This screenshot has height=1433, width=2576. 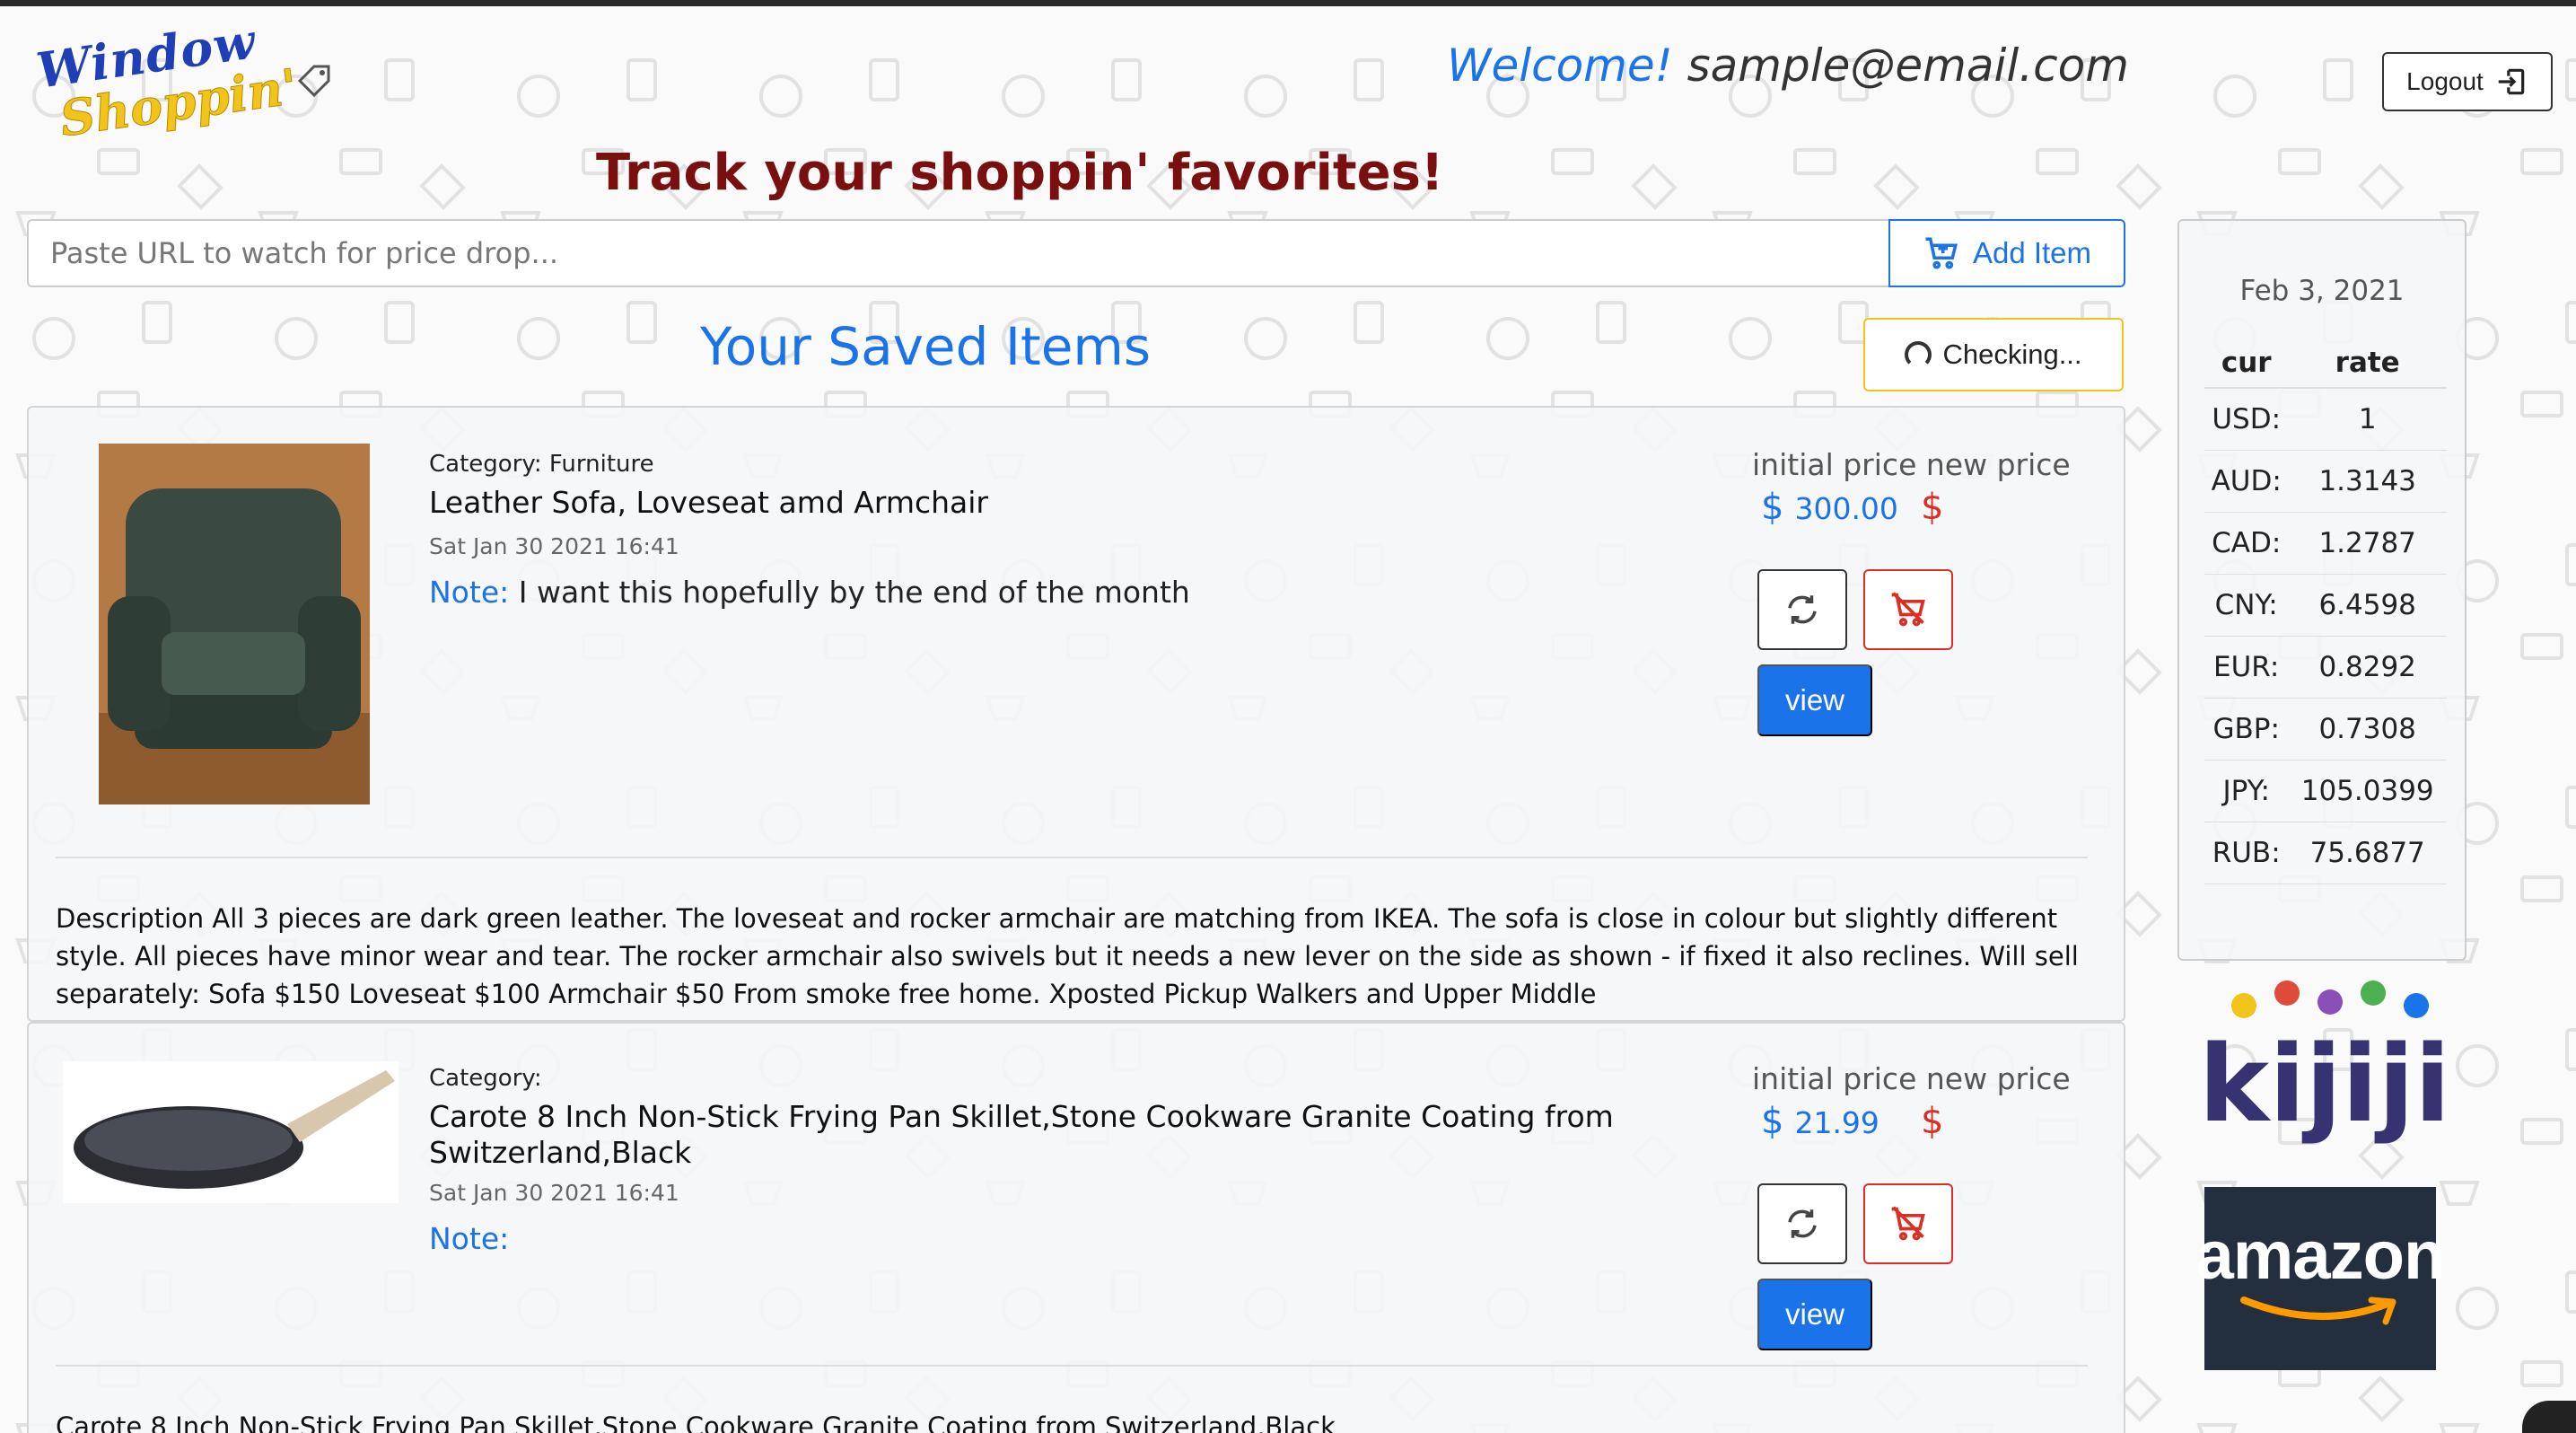 I want to click on amazon-smile-icon, so click(x=2318, y=1310).